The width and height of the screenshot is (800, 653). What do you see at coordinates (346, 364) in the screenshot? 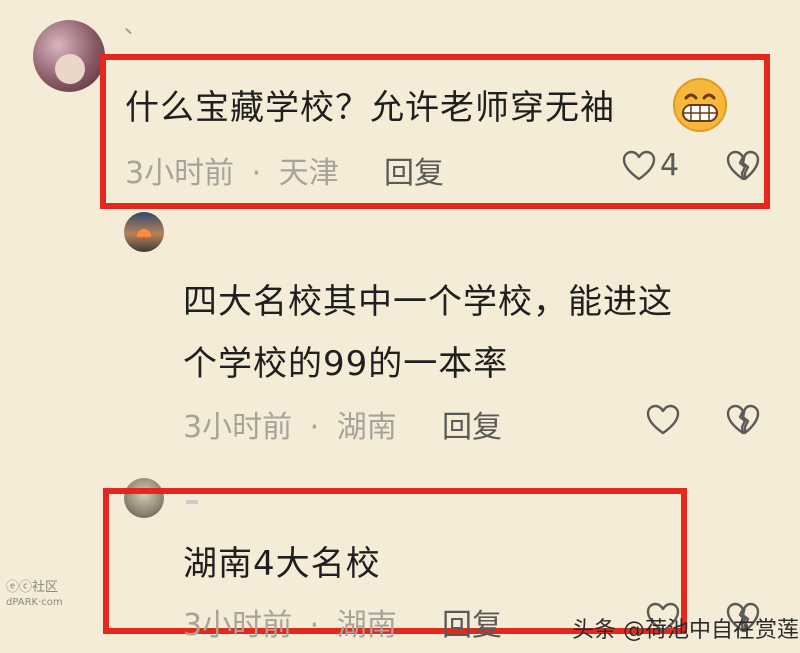
I see `comment-text-line2: 个学校的99的一本率` at bounding box center [346, 364].